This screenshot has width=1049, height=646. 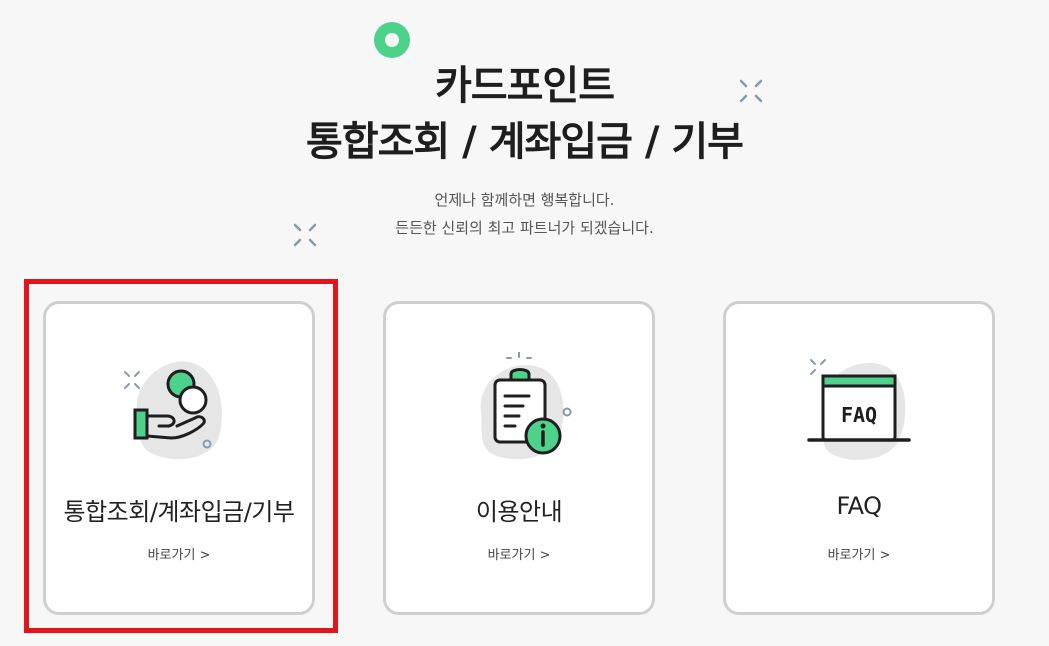 I want to click on card-label: 통합조회/계좌입금/기부, so click(x=179, y=512).